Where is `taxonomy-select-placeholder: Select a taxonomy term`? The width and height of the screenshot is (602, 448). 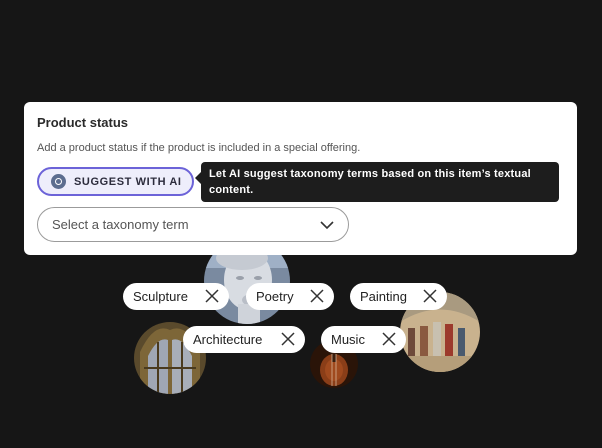
taxonomy-select-placeholder: Select a taxonomy term is located at coordinates (120, 224).